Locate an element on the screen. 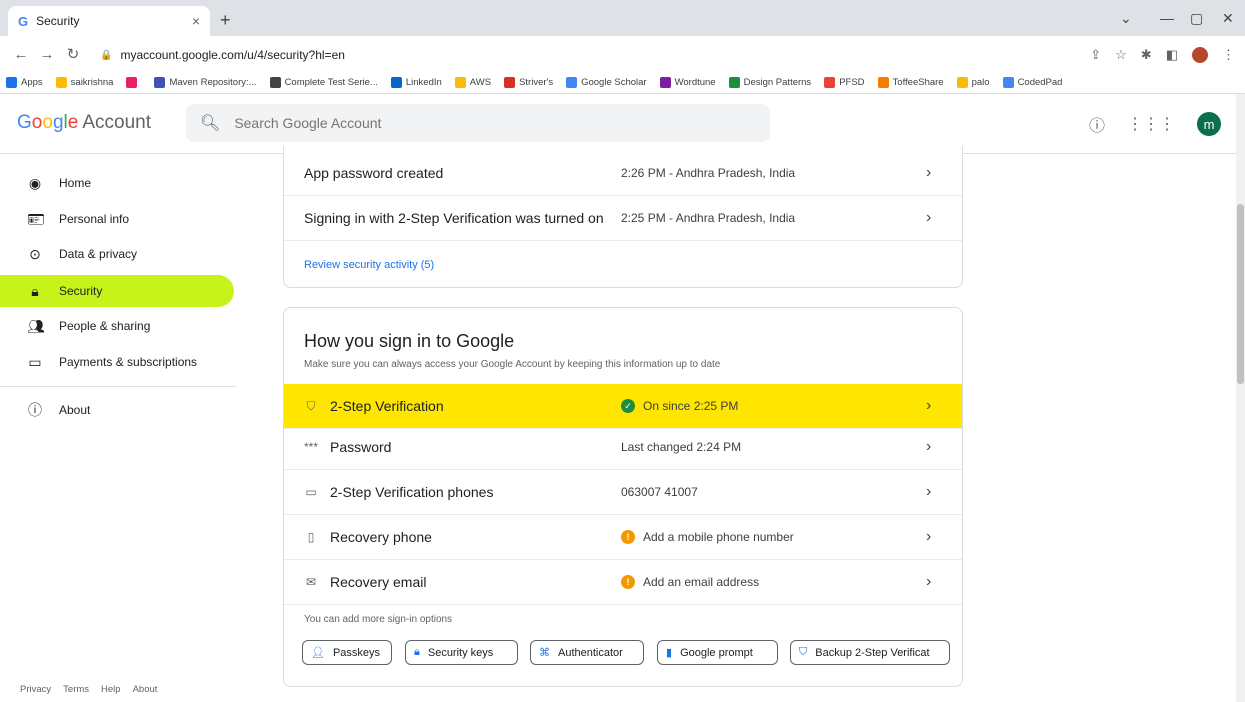  sidebar-item-home: ◉ Home is located at coordinates (117, 183).